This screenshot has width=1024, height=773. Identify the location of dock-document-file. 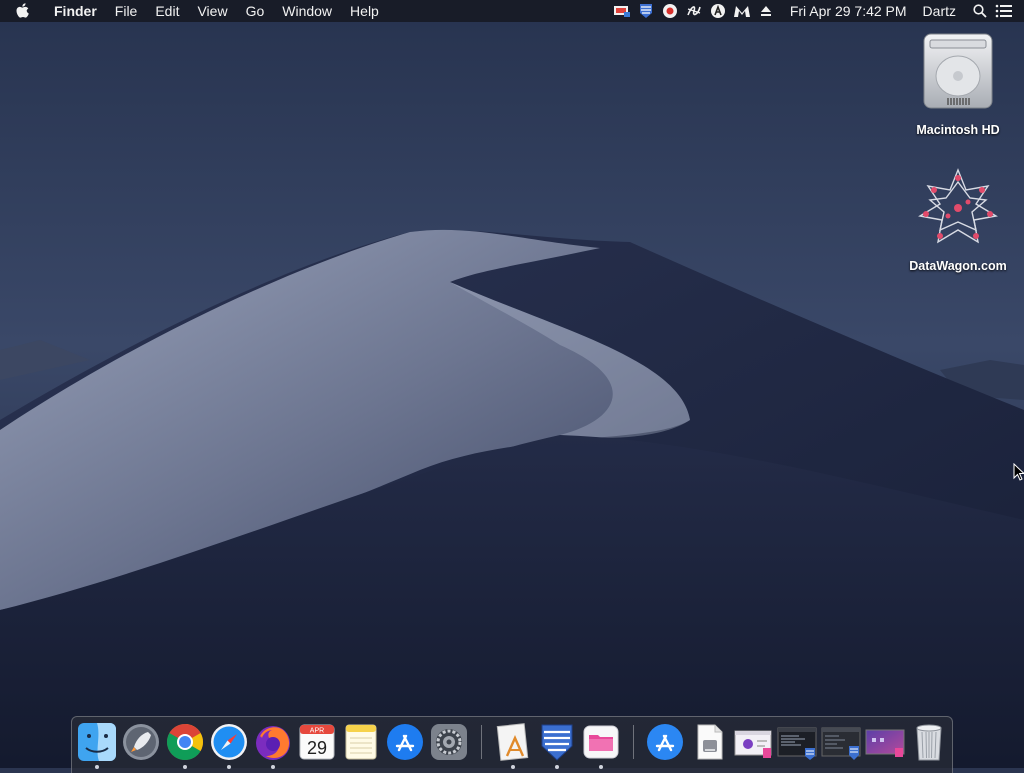
(709, 742).